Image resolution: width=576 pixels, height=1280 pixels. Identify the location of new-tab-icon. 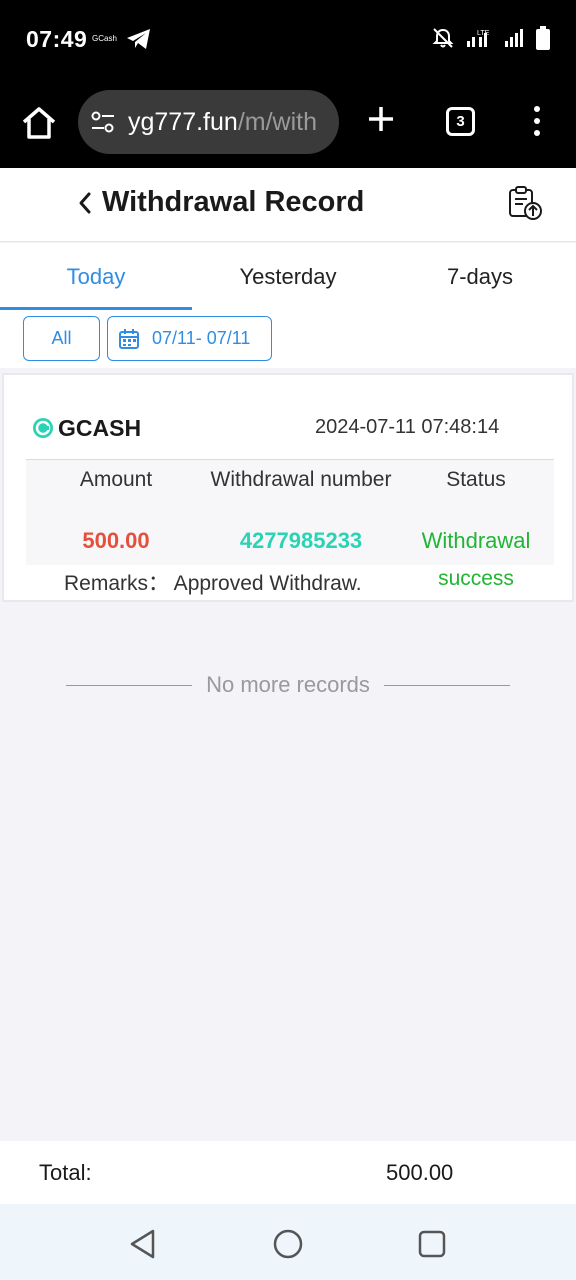
(381, 119).